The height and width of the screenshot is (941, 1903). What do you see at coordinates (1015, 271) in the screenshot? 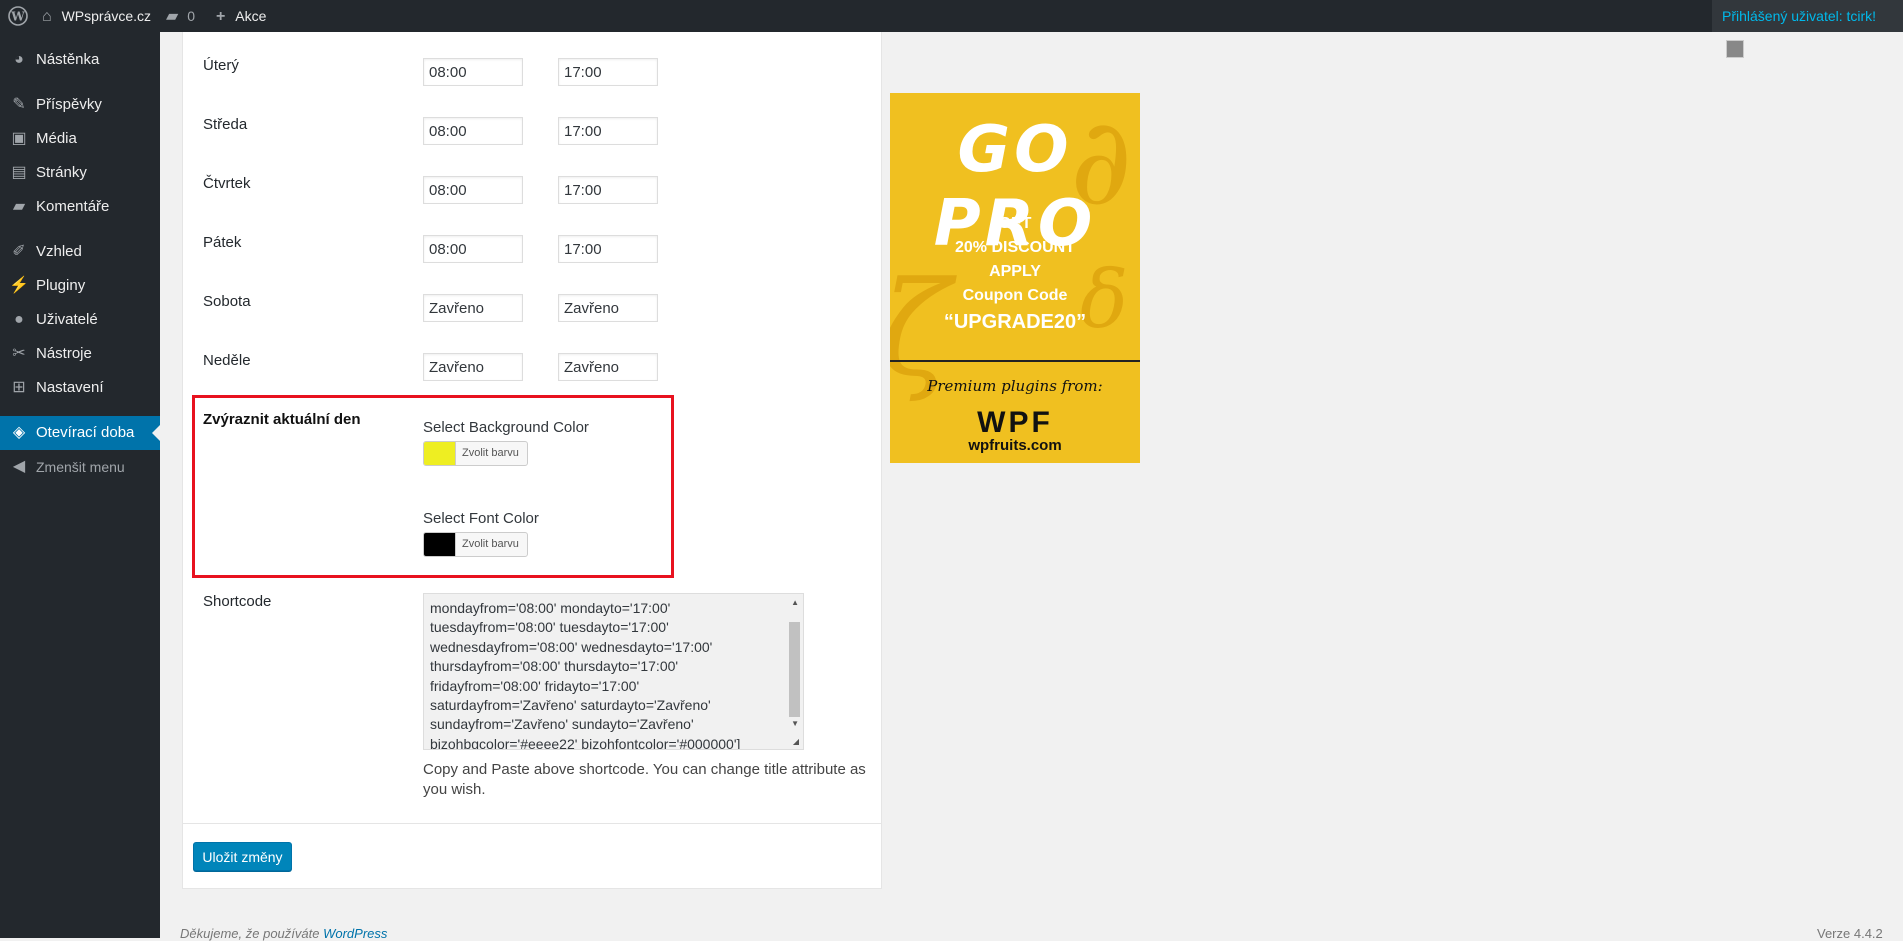
I see `promo-line-apply: APPLY` at bounding box center [1015, 271].